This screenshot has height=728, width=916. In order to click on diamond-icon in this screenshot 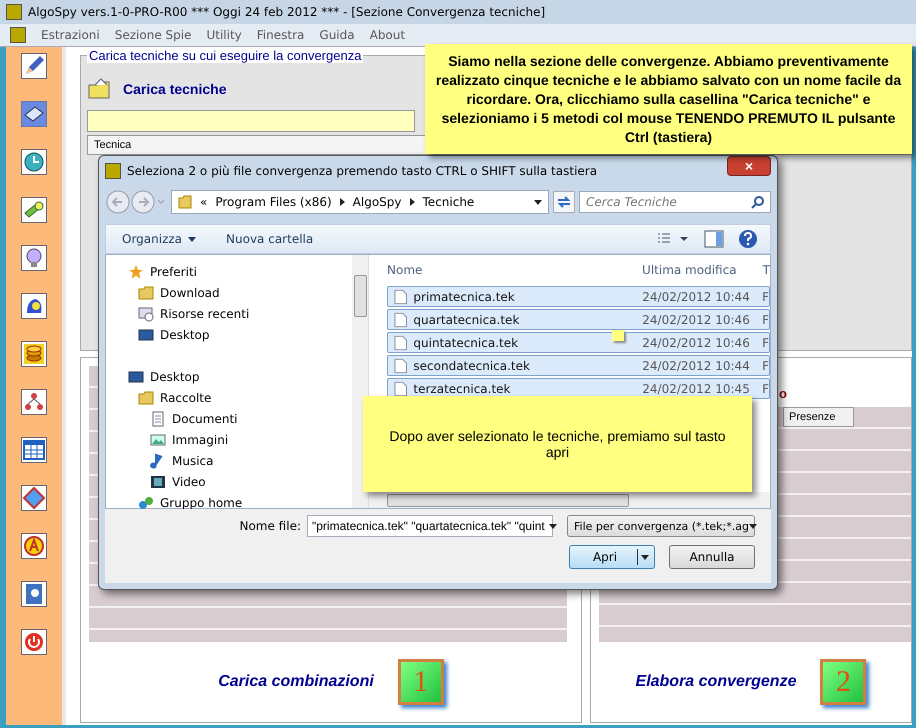, I will do `click(34, 498)`.